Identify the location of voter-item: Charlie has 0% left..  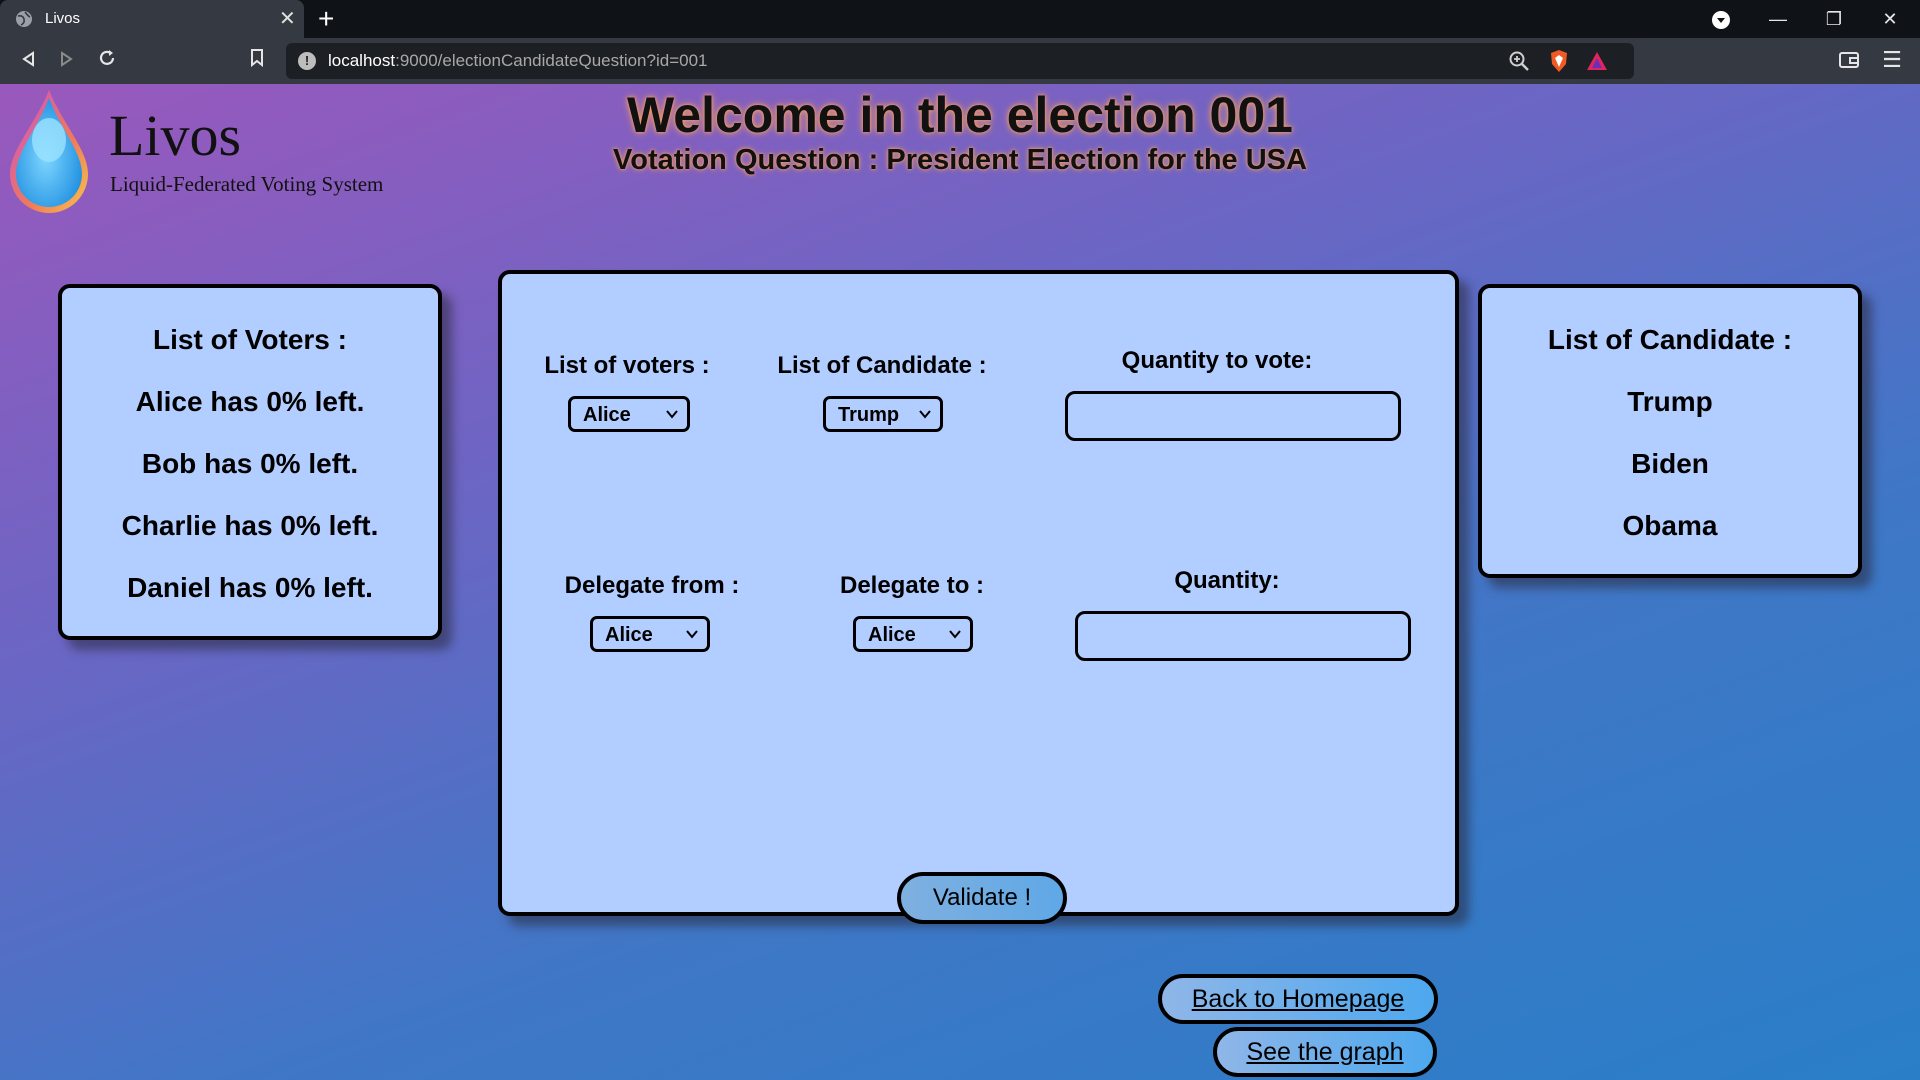
(250, 525).